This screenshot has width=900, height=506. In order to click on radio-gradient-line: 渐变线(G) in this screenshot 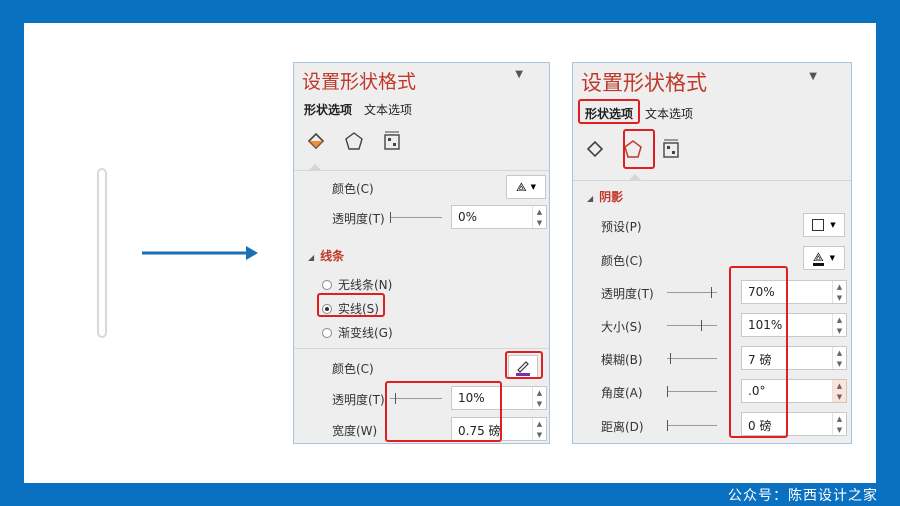, I will do `click(357, 332)`.